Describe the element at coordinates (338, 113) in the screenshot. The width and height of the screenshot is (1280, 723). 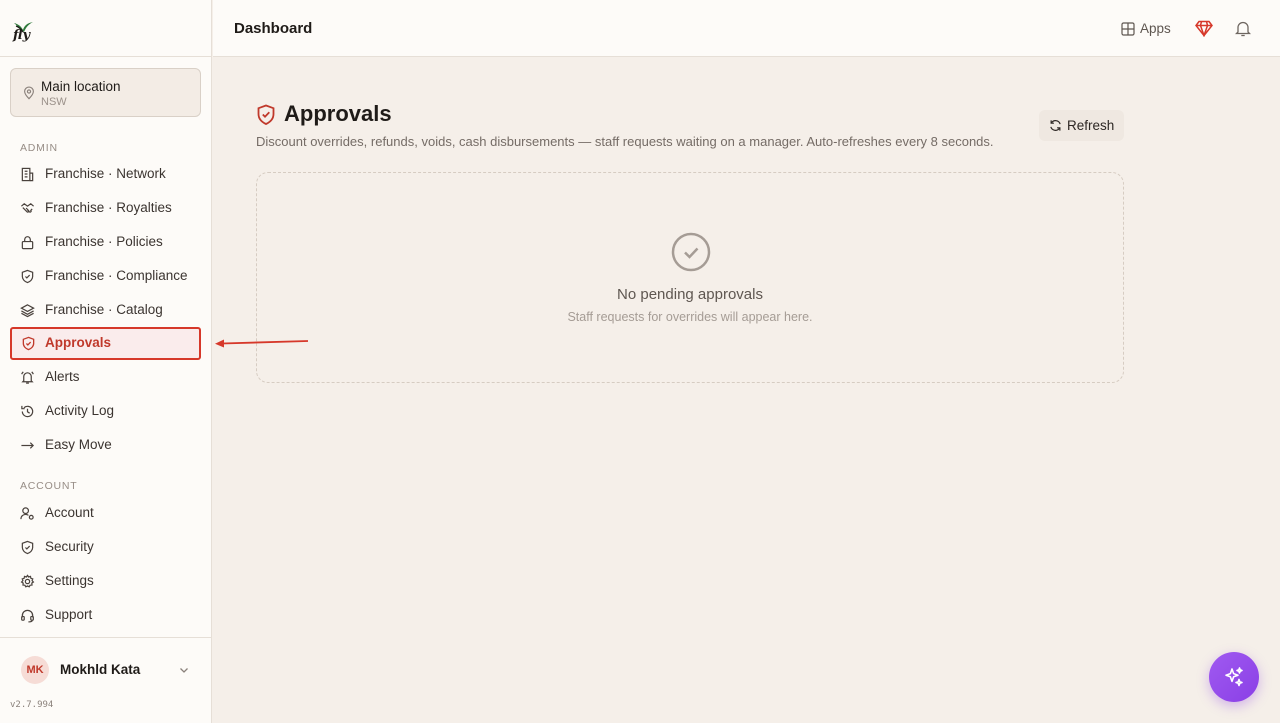
I see `page-title: Approvals` at that location.